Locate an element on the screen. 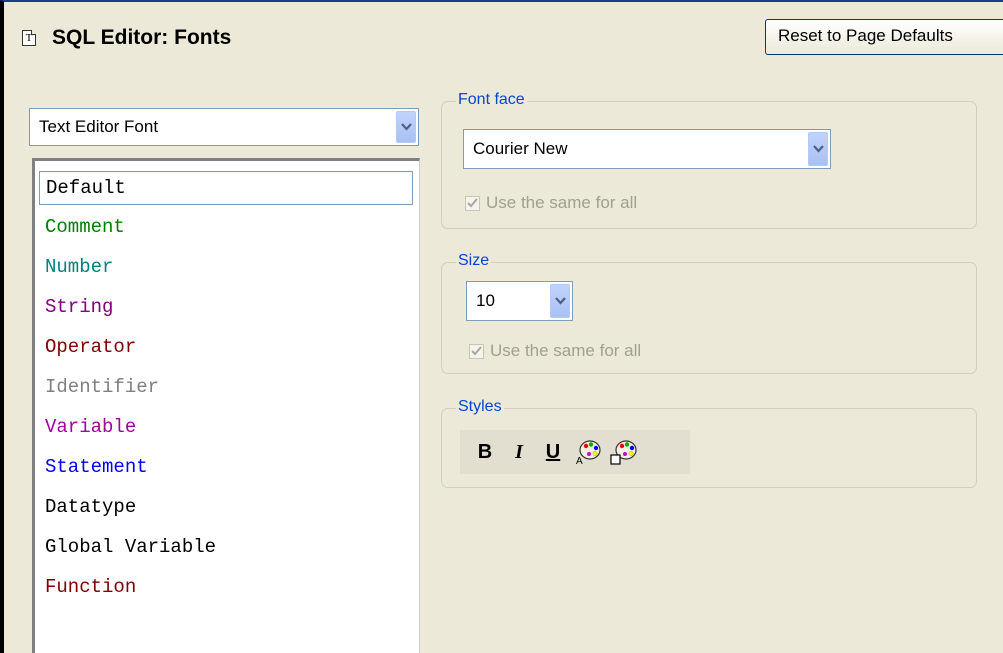 Image resolution: width=1003 pixels, height=653 pixels. token-list-item: Operator is located at coordinates (226, 348).